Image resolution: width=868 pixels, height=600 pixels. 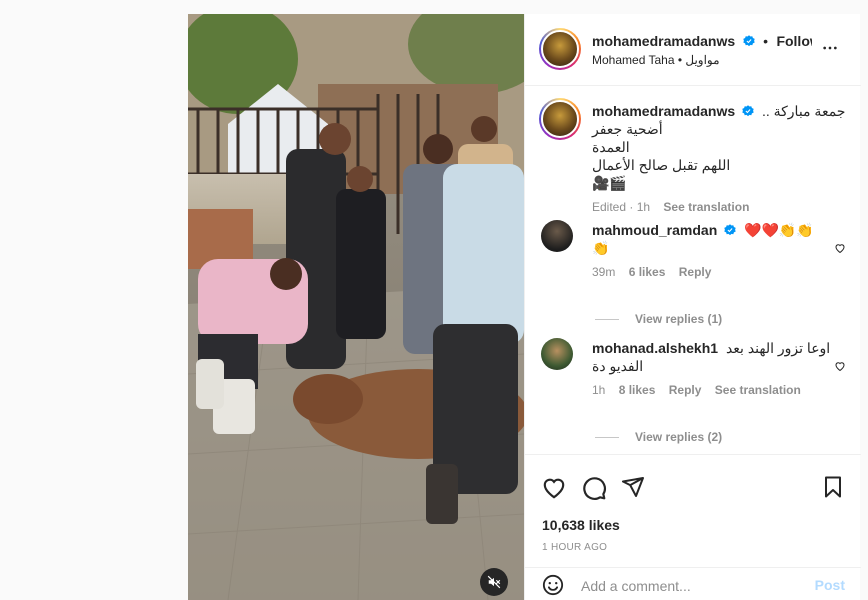 I want to click on caption-avatar, so click(x=560, y=119).